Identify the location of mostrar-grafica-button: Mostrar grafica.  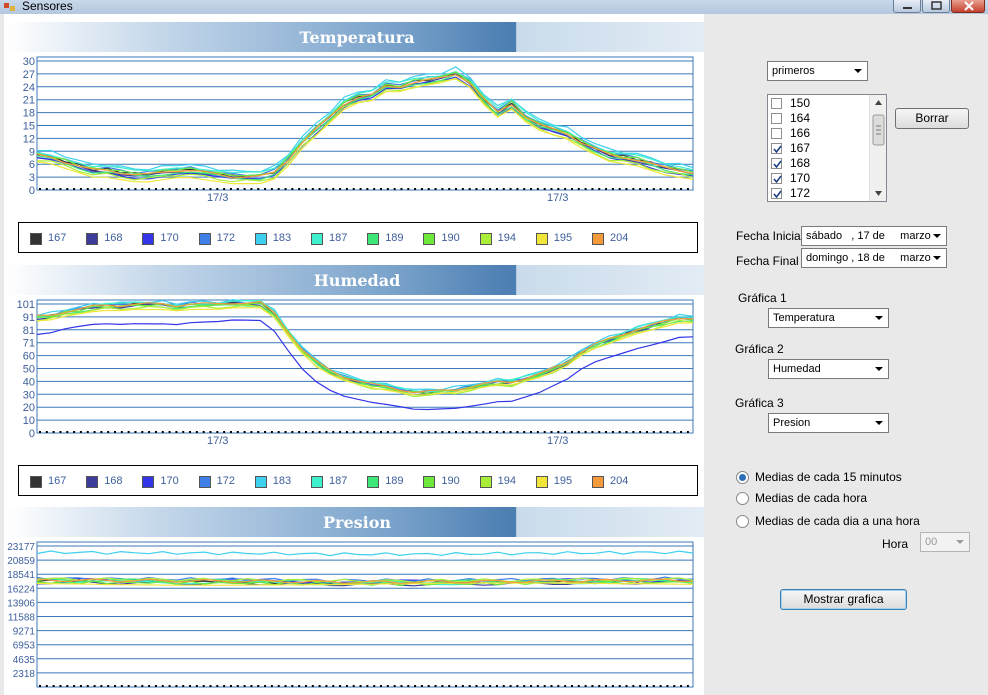
(843, 599).